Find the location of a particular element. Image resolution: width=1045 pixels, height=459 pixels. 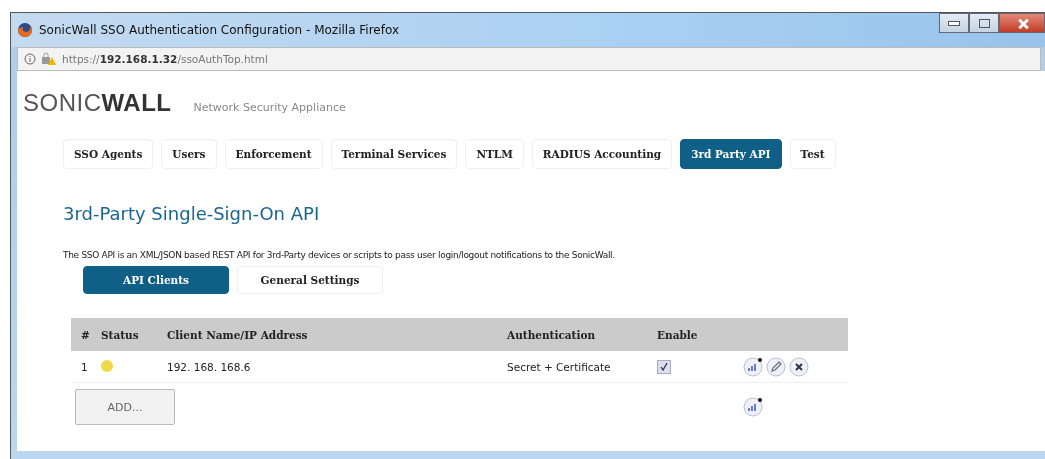

nav-tab: Enforcement is located at coordinates (273, 154).